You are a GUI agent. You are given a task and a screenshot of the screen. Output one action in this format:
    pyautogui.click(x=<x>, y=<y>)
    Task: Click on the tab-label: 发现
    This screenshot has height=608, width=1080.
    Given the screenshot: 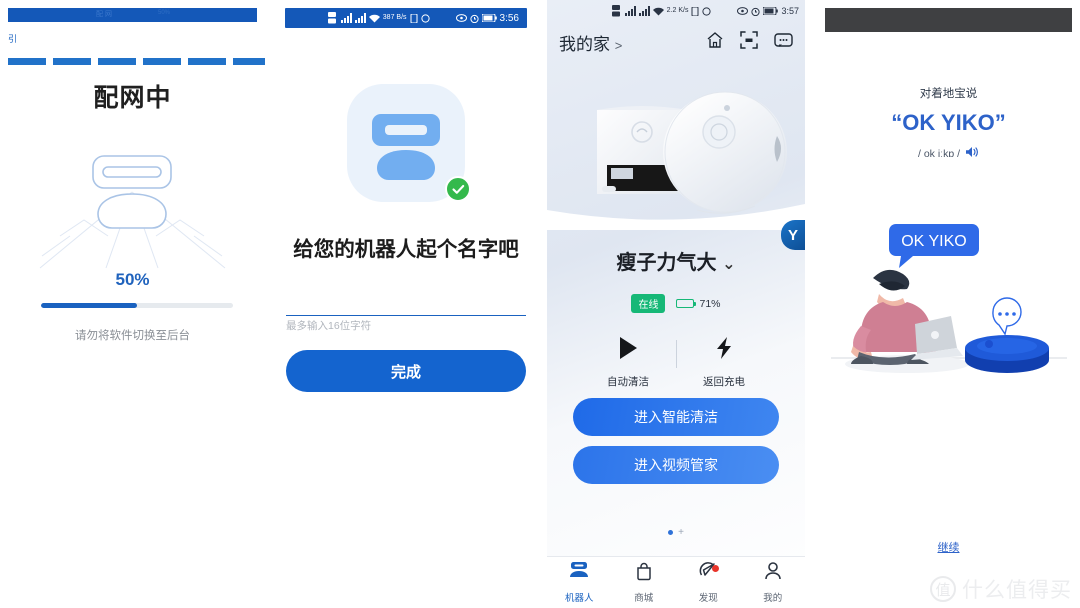 What is the action you would take?
    pyautogui.click(x=708, y=598)
    